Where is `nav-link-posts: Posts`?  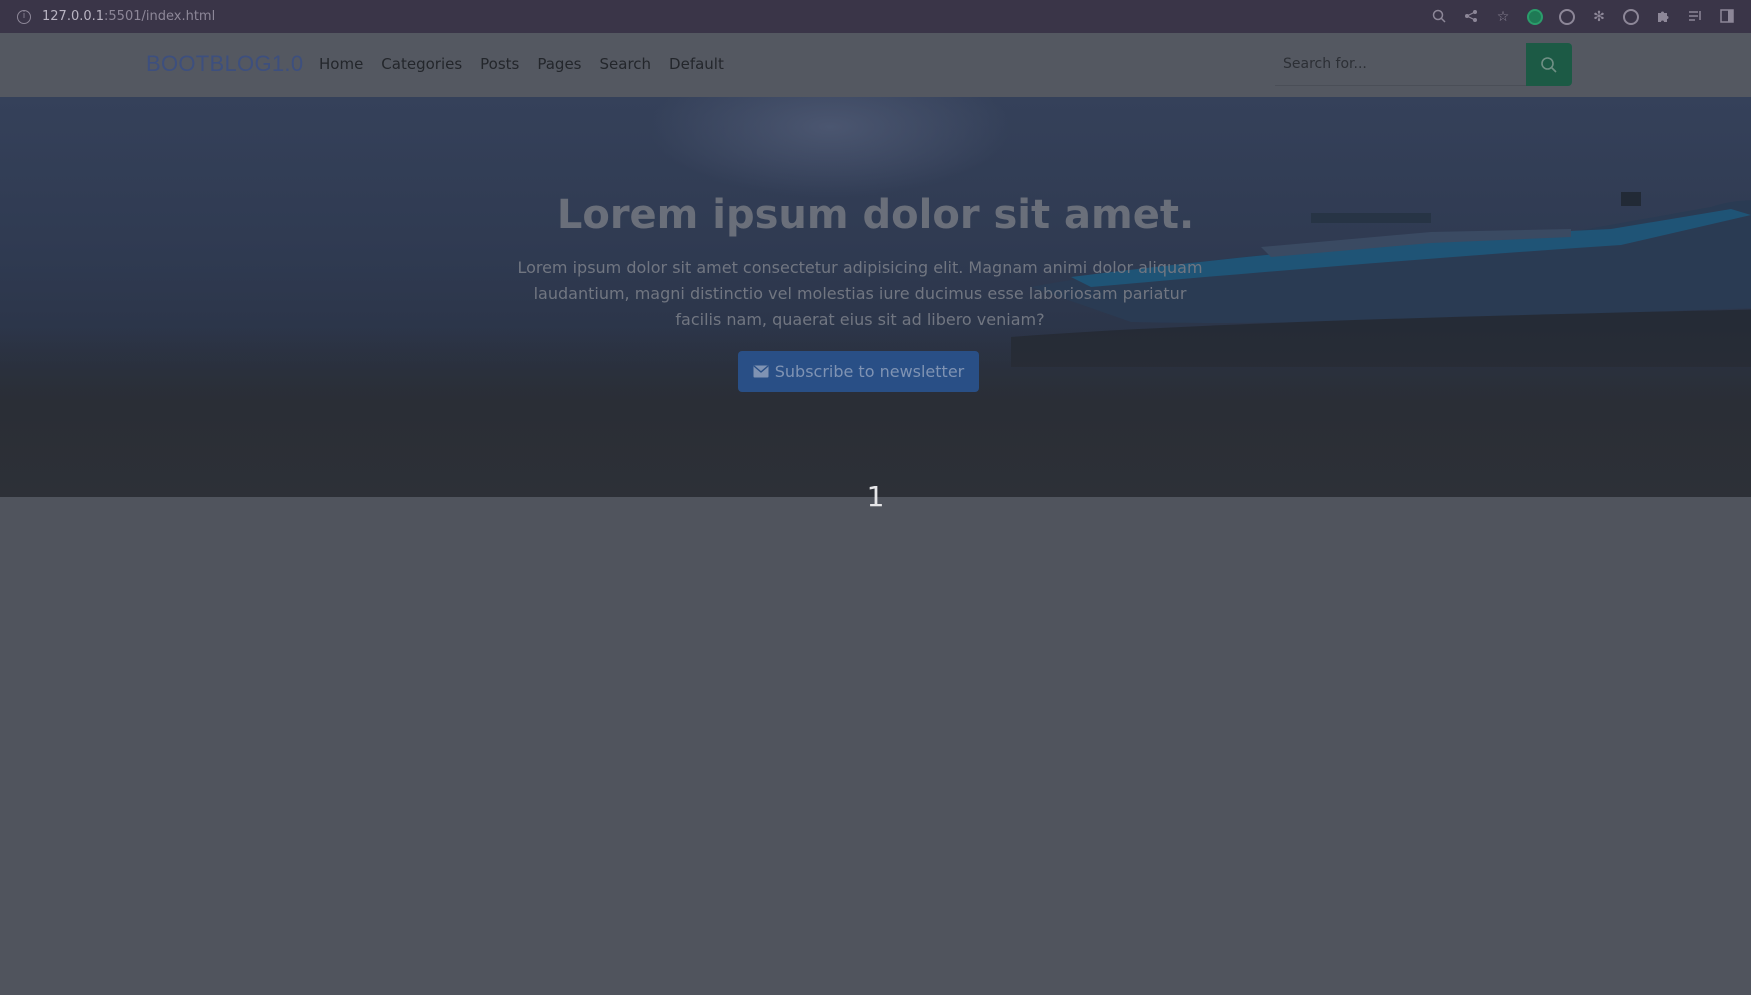
nav-link-posts: Posts is located at coordinates (499, 64).